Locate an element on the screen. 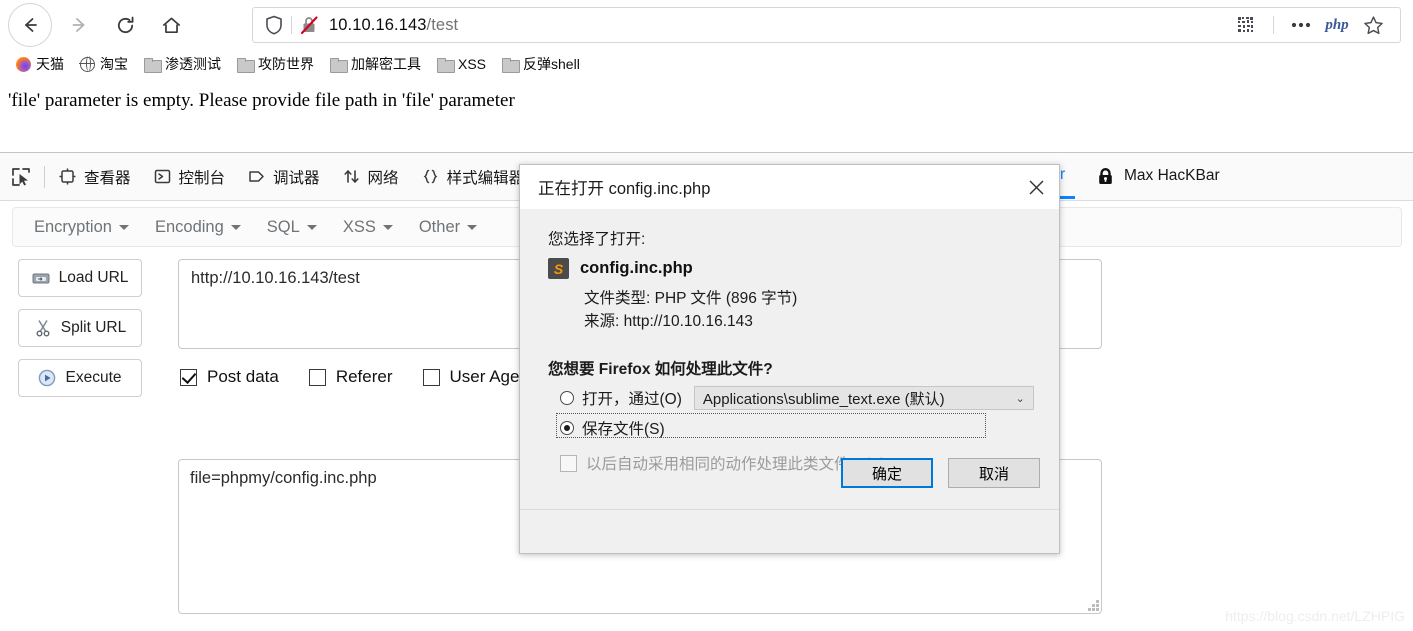 This screenshot has width=1413, height=631. execute-button: Execute is located at coordinates (80, 378).